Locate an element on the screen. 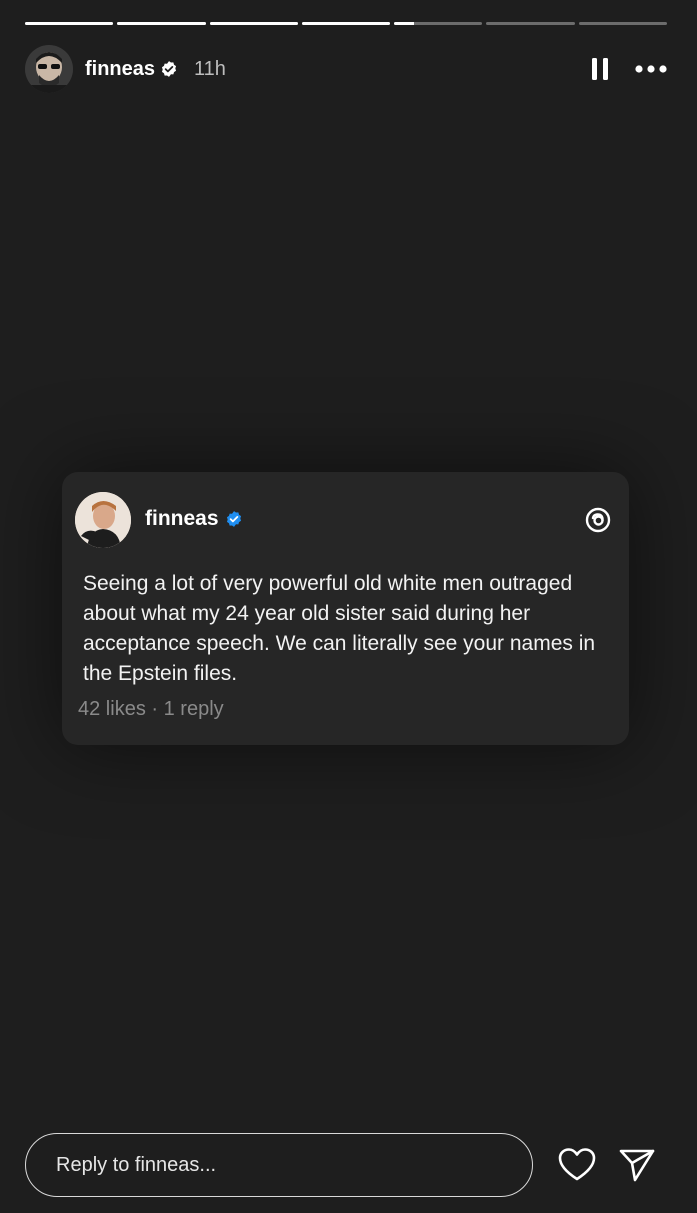 This screenshot has height=1213, width=697. more-icon is located at coordinates (651, 69).